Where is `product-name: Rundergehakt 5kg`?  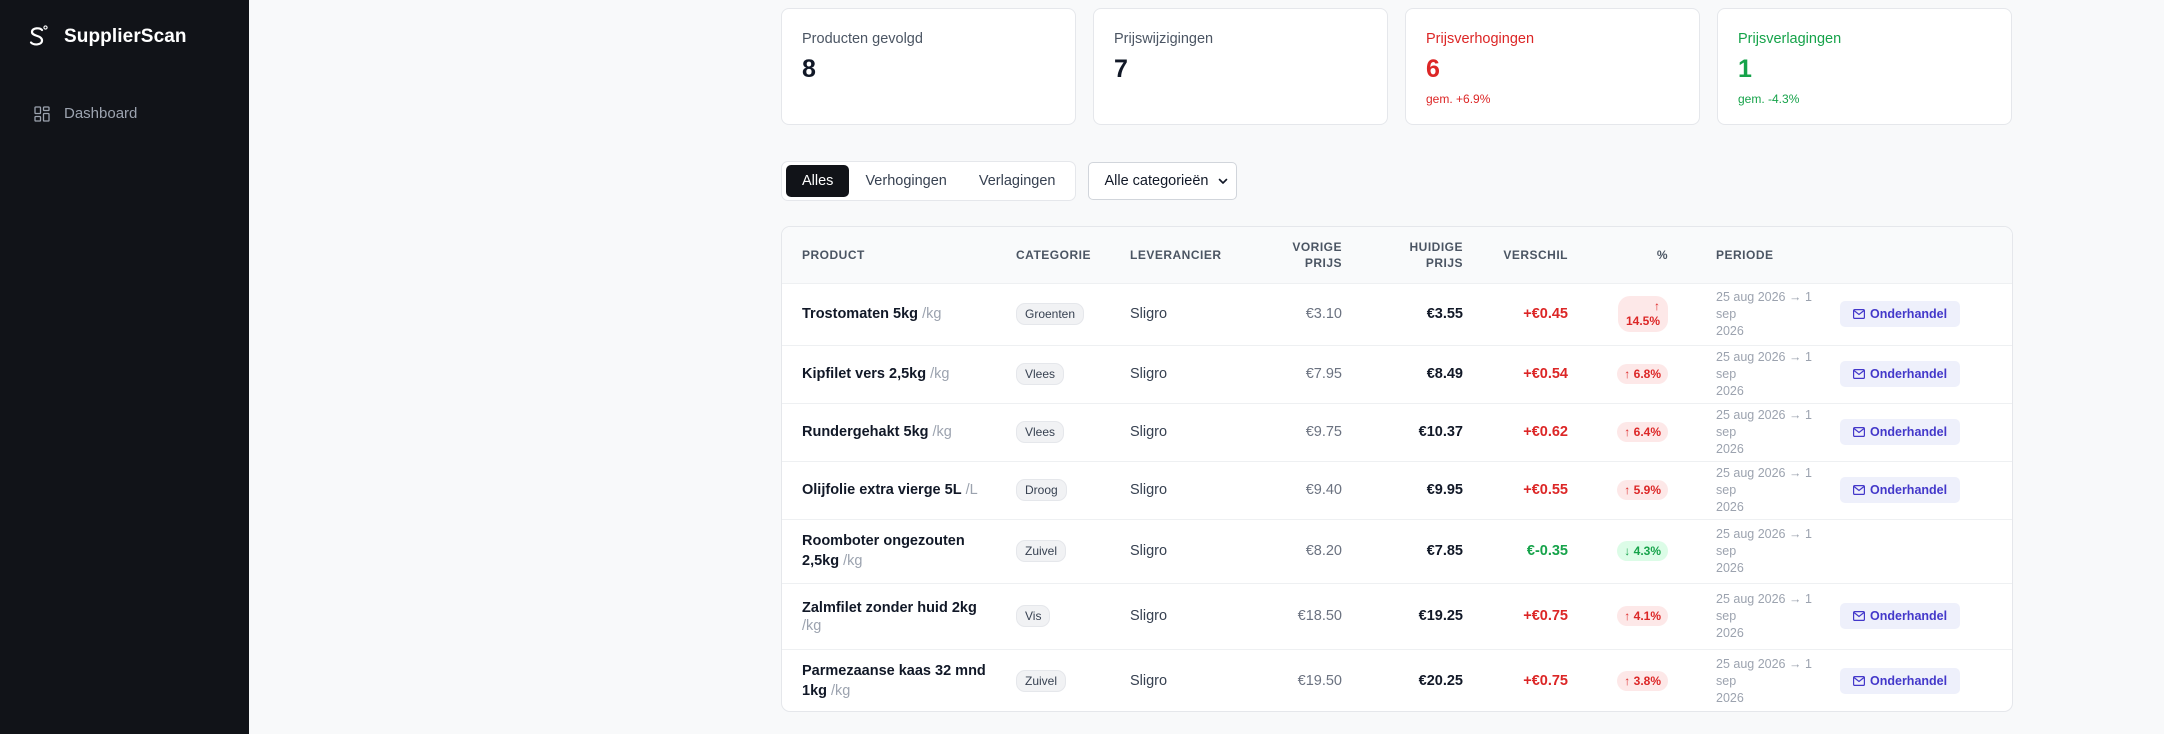
product-name: Rundergehakt 5kg is located at coordinates (865, 432).